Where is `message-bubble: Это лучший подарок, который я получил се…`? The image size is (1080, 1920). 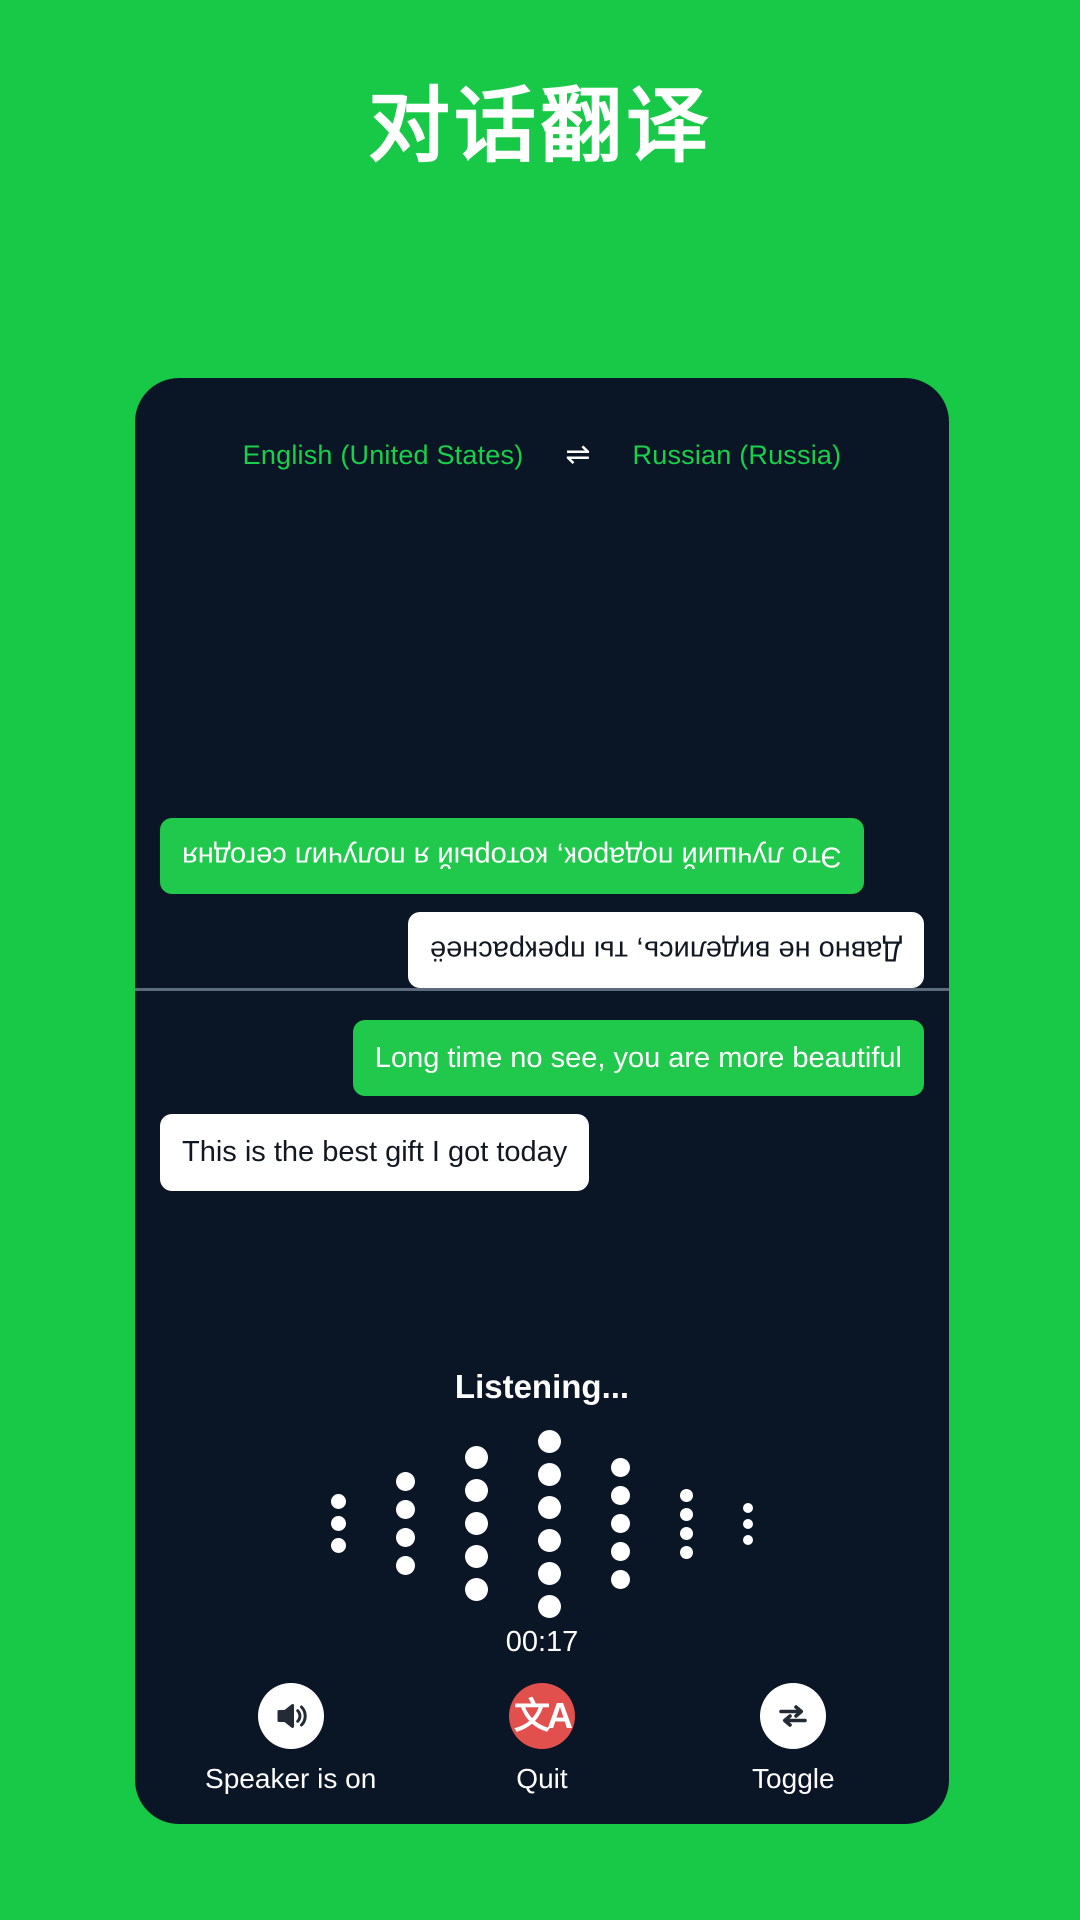 message-bubble: Это лучший подарок, который я получил се… is located at coordinates (512, 855).